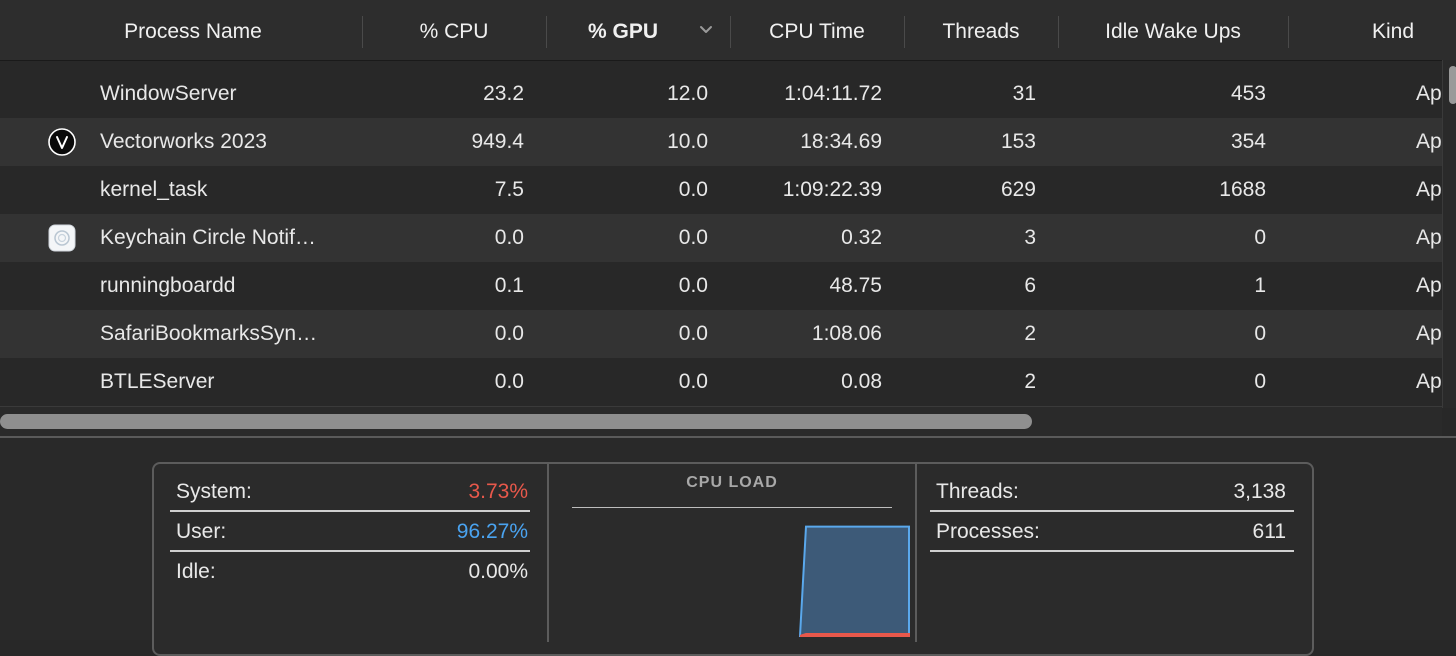 Image resolution: width=1456 pixels, height=656 pixels. Describe the element at coordinates (721, 382) in the screenshot. I see `table-row: BTLEServer 0.0 0.0 0.08 2 0 Ap` at that location.